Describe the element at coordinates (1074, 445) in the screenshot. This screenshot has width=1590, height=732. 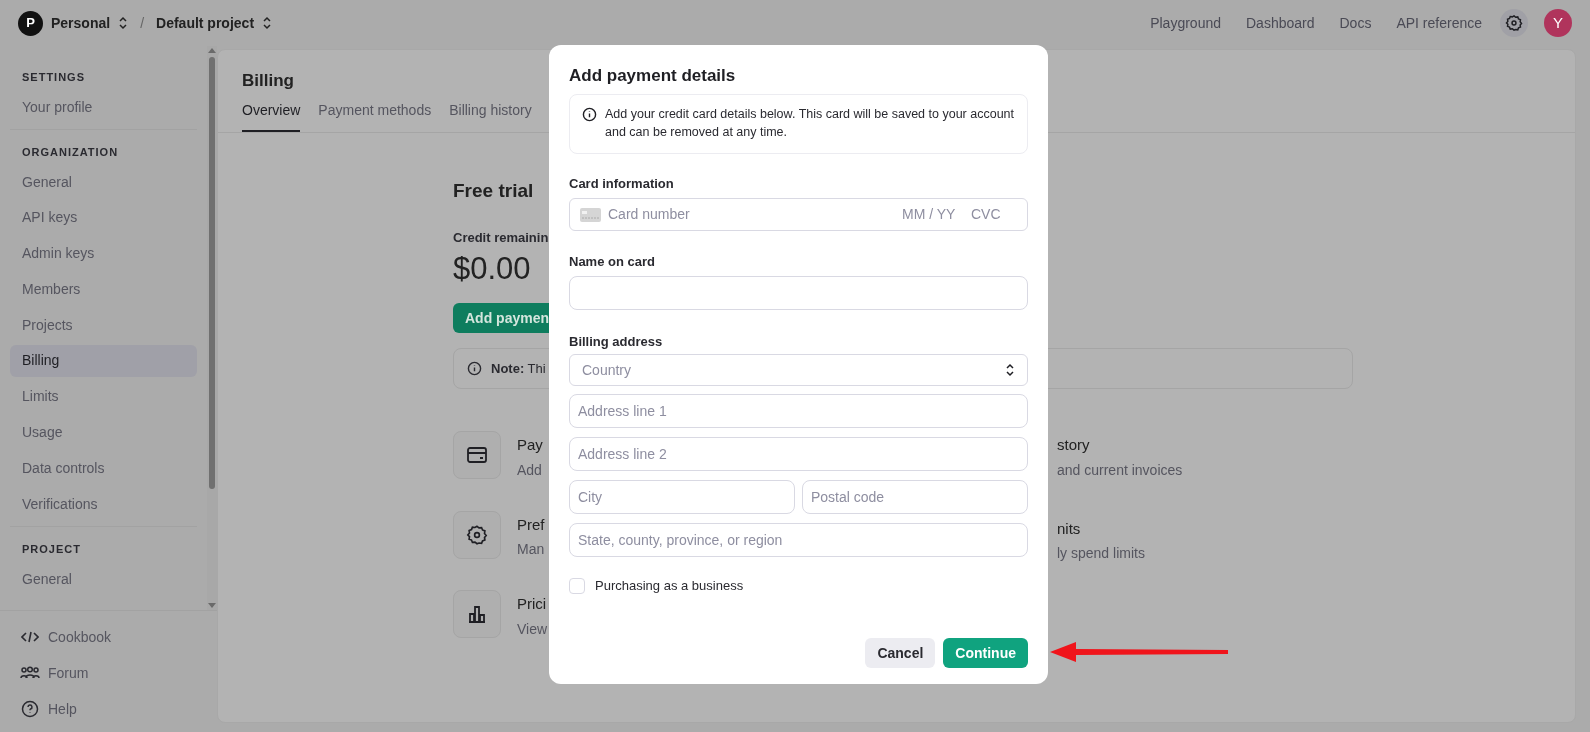
I see `card-title: story` at that location.